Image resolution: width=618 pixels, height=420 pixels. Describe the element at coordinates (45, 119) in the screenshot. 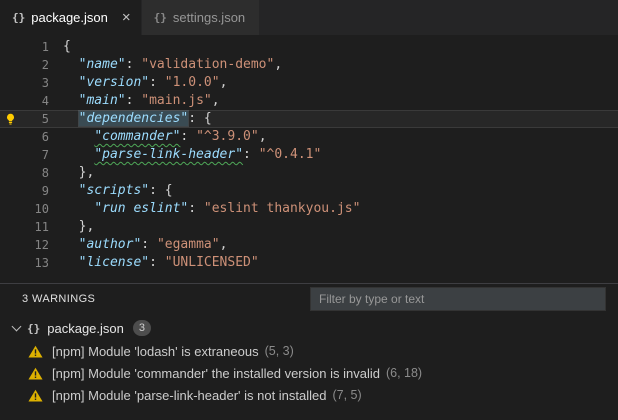

I see `line-number: 5` at that location.